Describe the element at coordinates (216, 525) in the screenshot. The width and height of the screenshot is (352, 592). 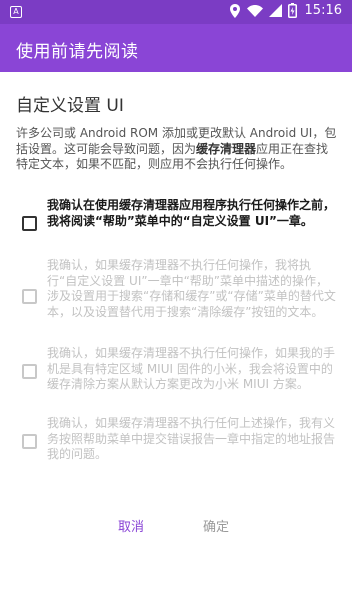
I see `confirm-button: 确定` at that location.